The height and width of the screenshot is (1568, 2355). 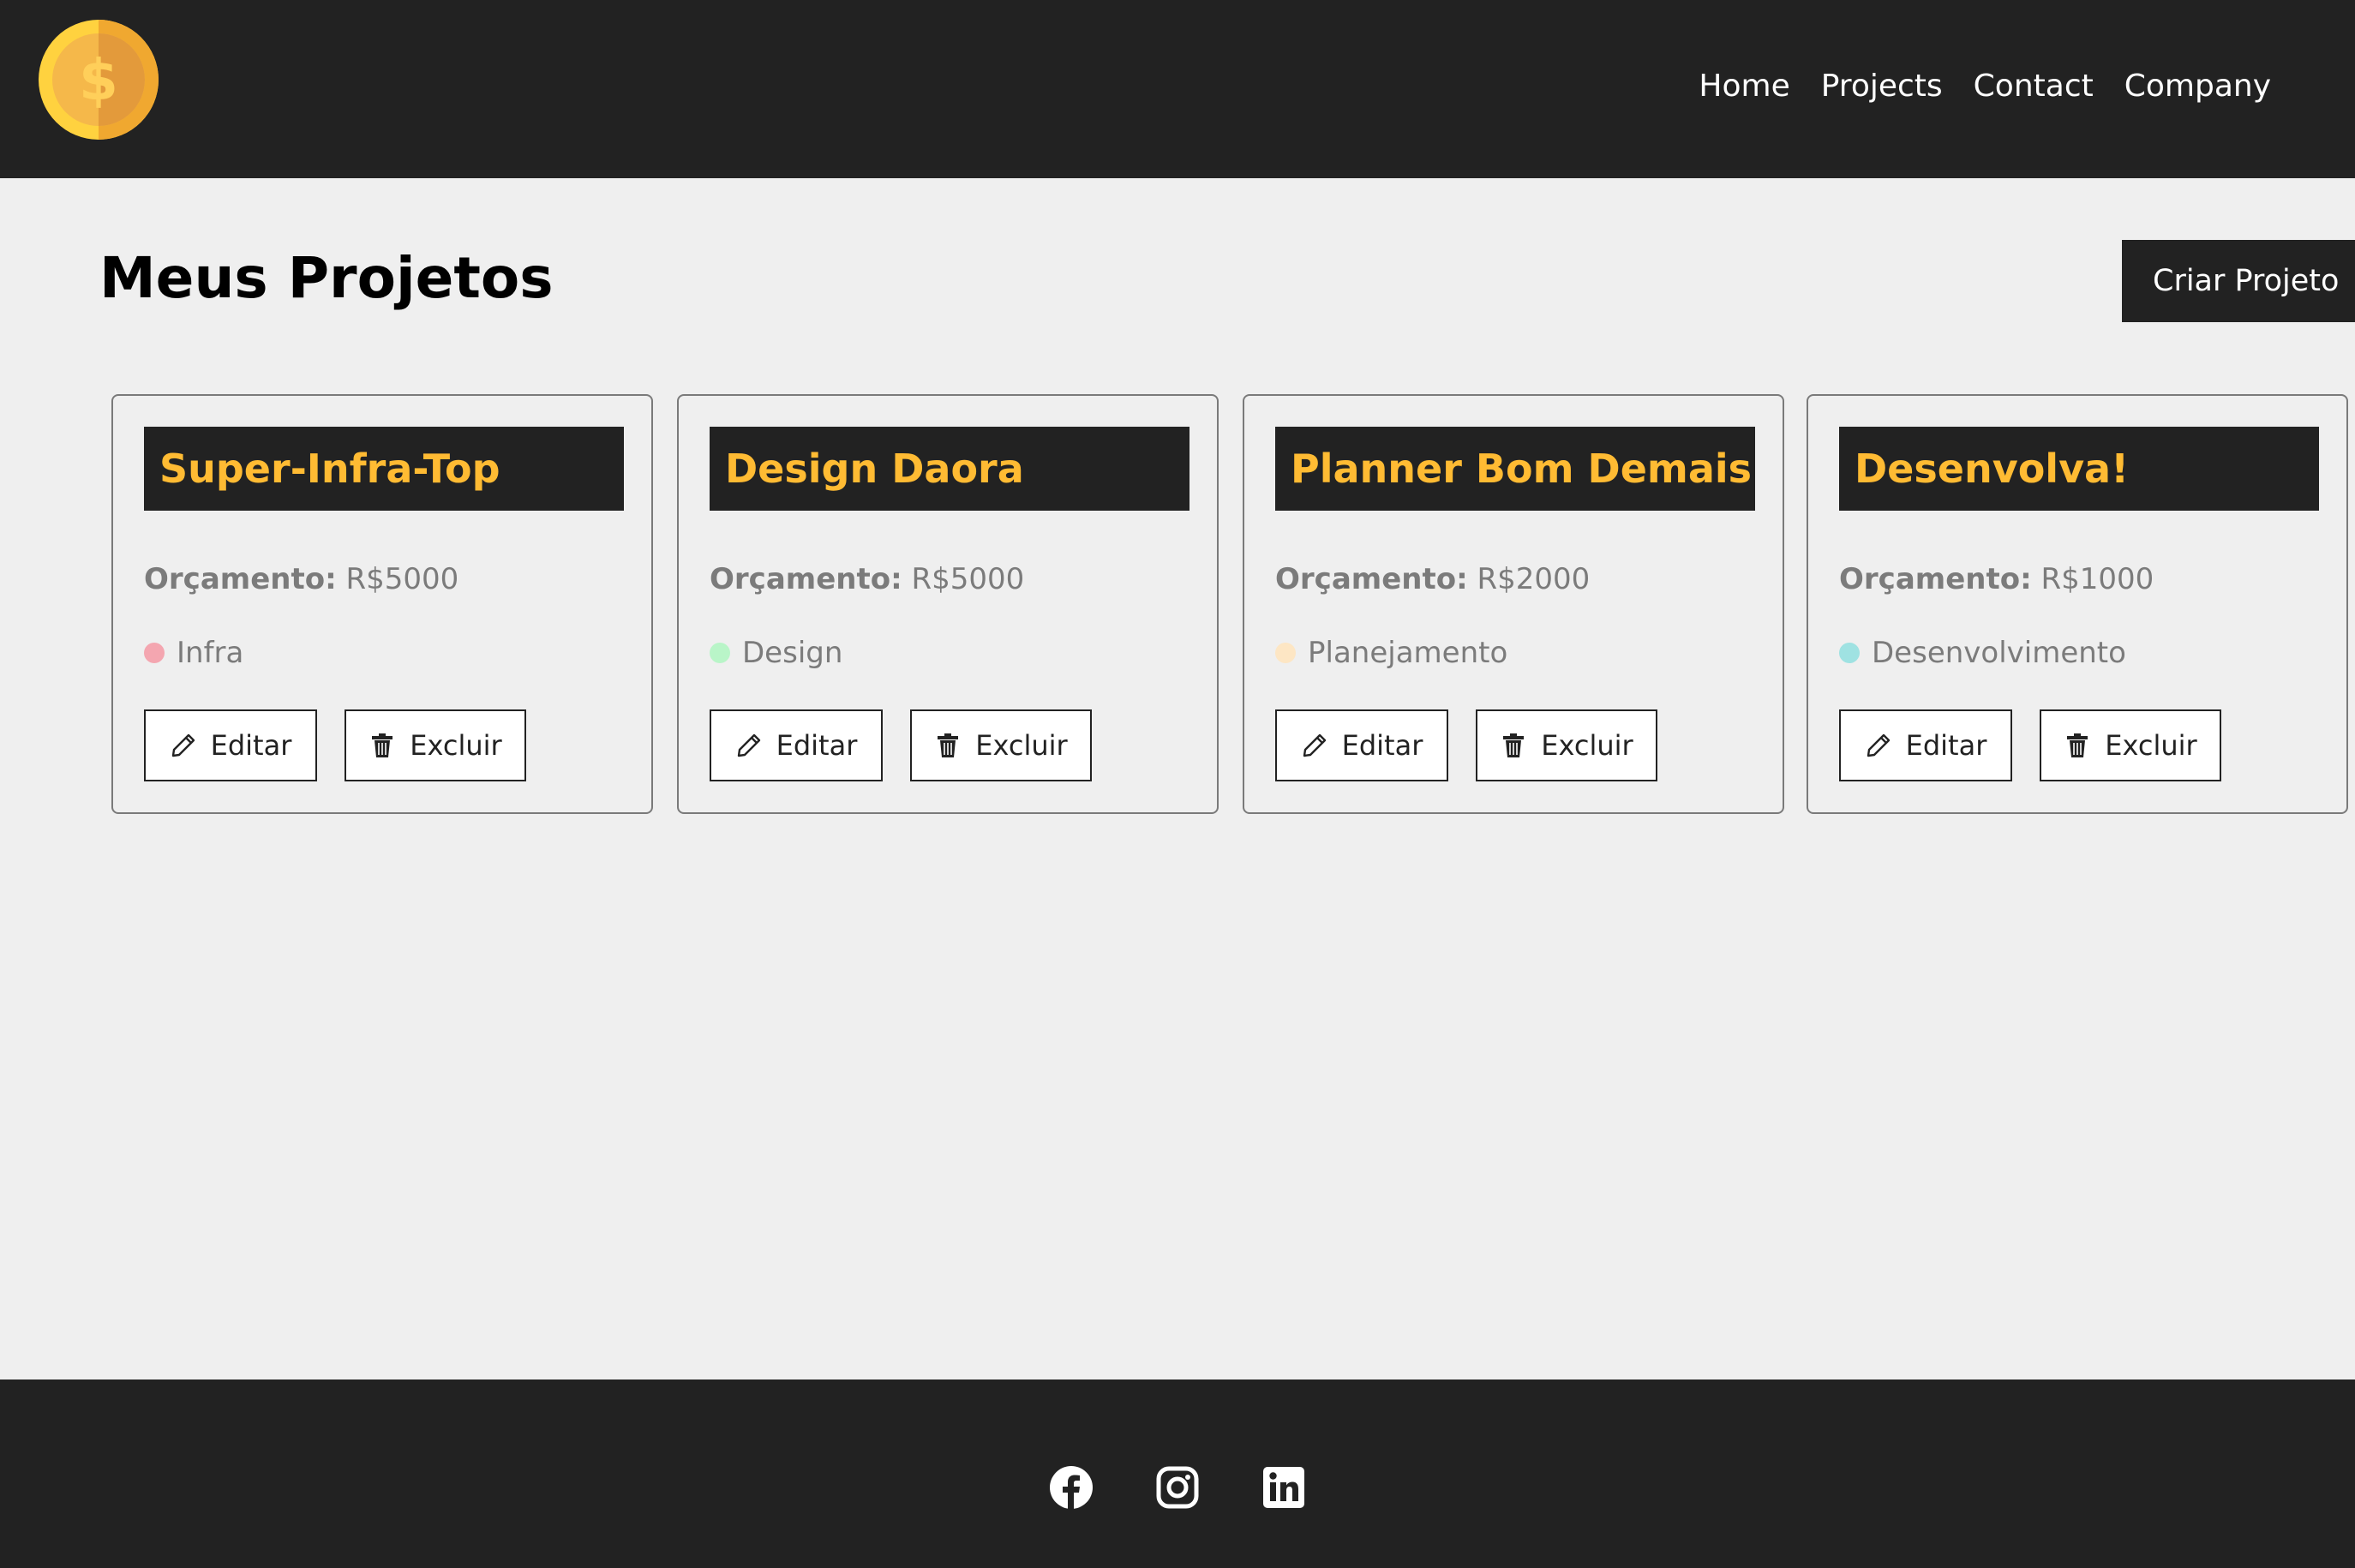 I want to click on category-label: Design, so click(x=792, y=653).